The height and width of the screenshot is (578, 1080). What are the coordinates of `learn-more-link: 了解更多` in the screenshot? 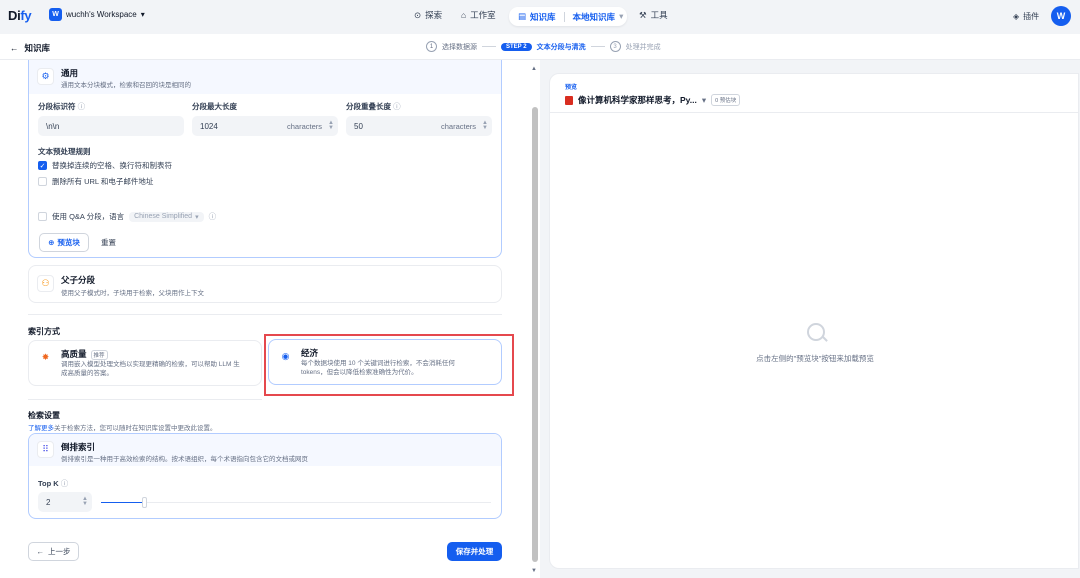 It's located at (41, 428).